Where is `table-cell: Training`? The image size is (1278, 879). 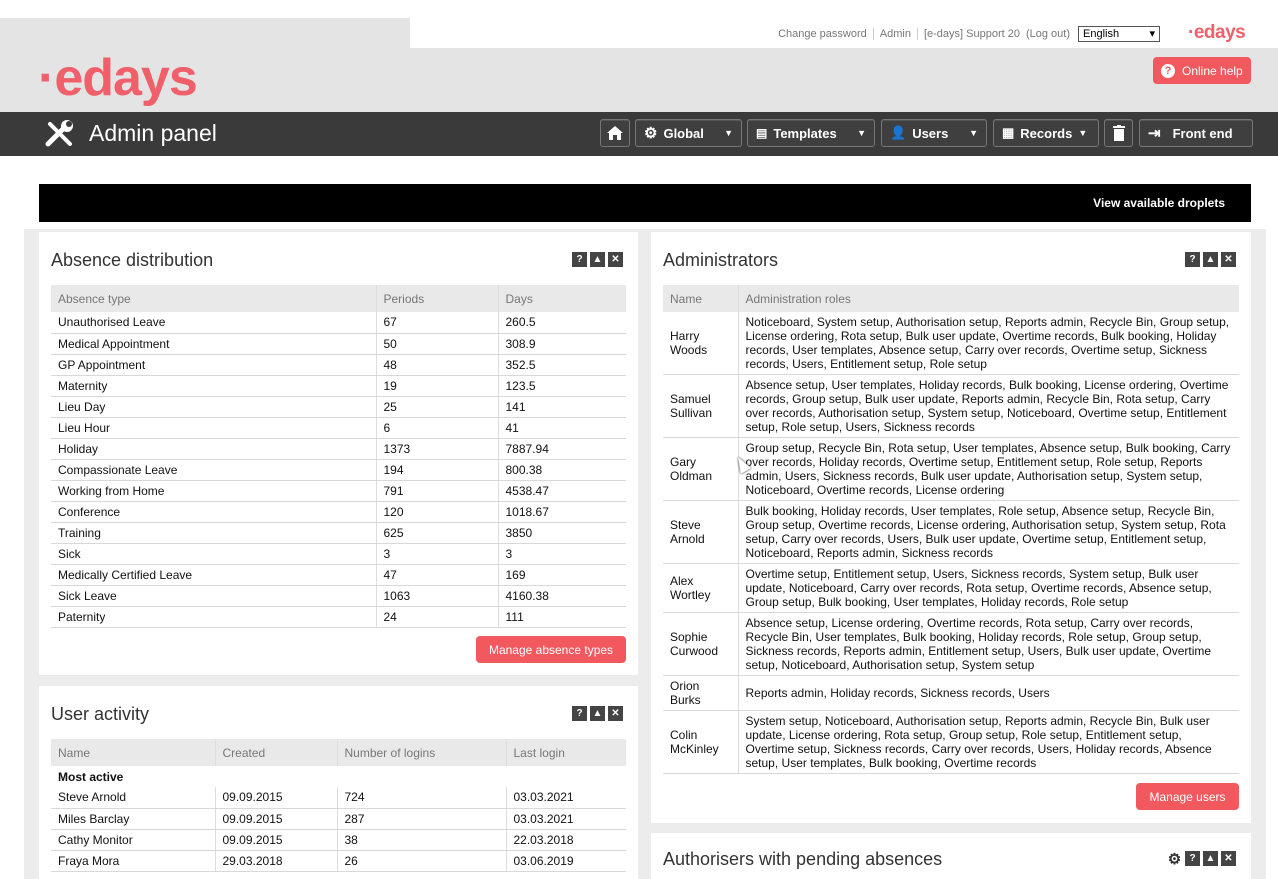
table-cell: Training is located at coordinates (214, 533).